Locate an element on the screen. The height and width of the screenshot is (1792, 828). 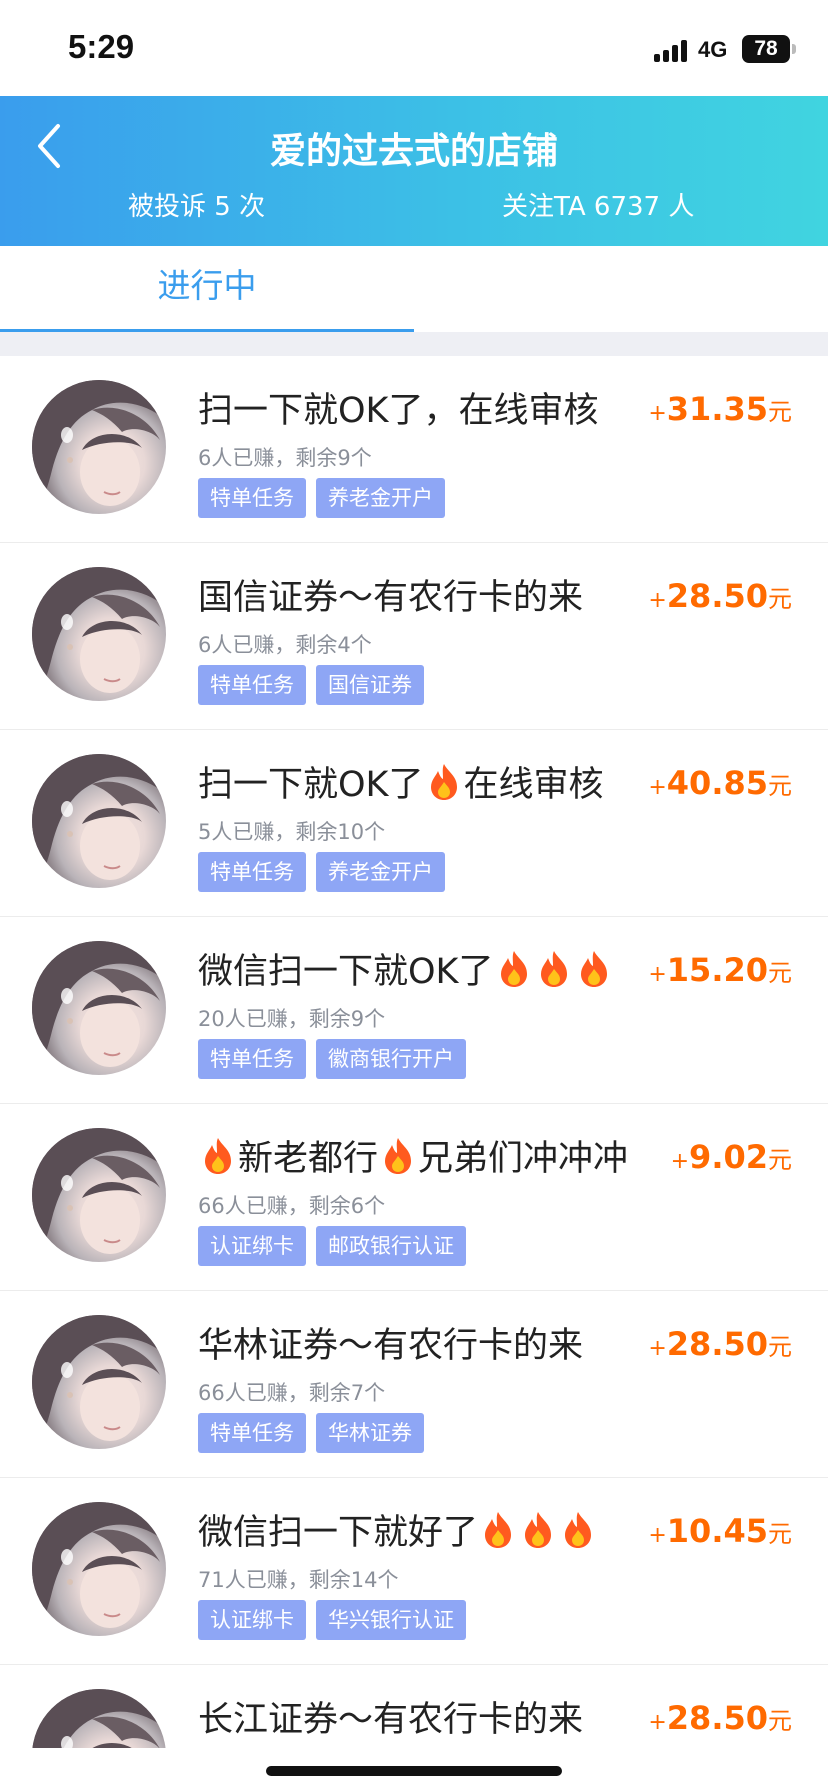
reward-amount: 9.02 is located at coordinates (728, 1157).